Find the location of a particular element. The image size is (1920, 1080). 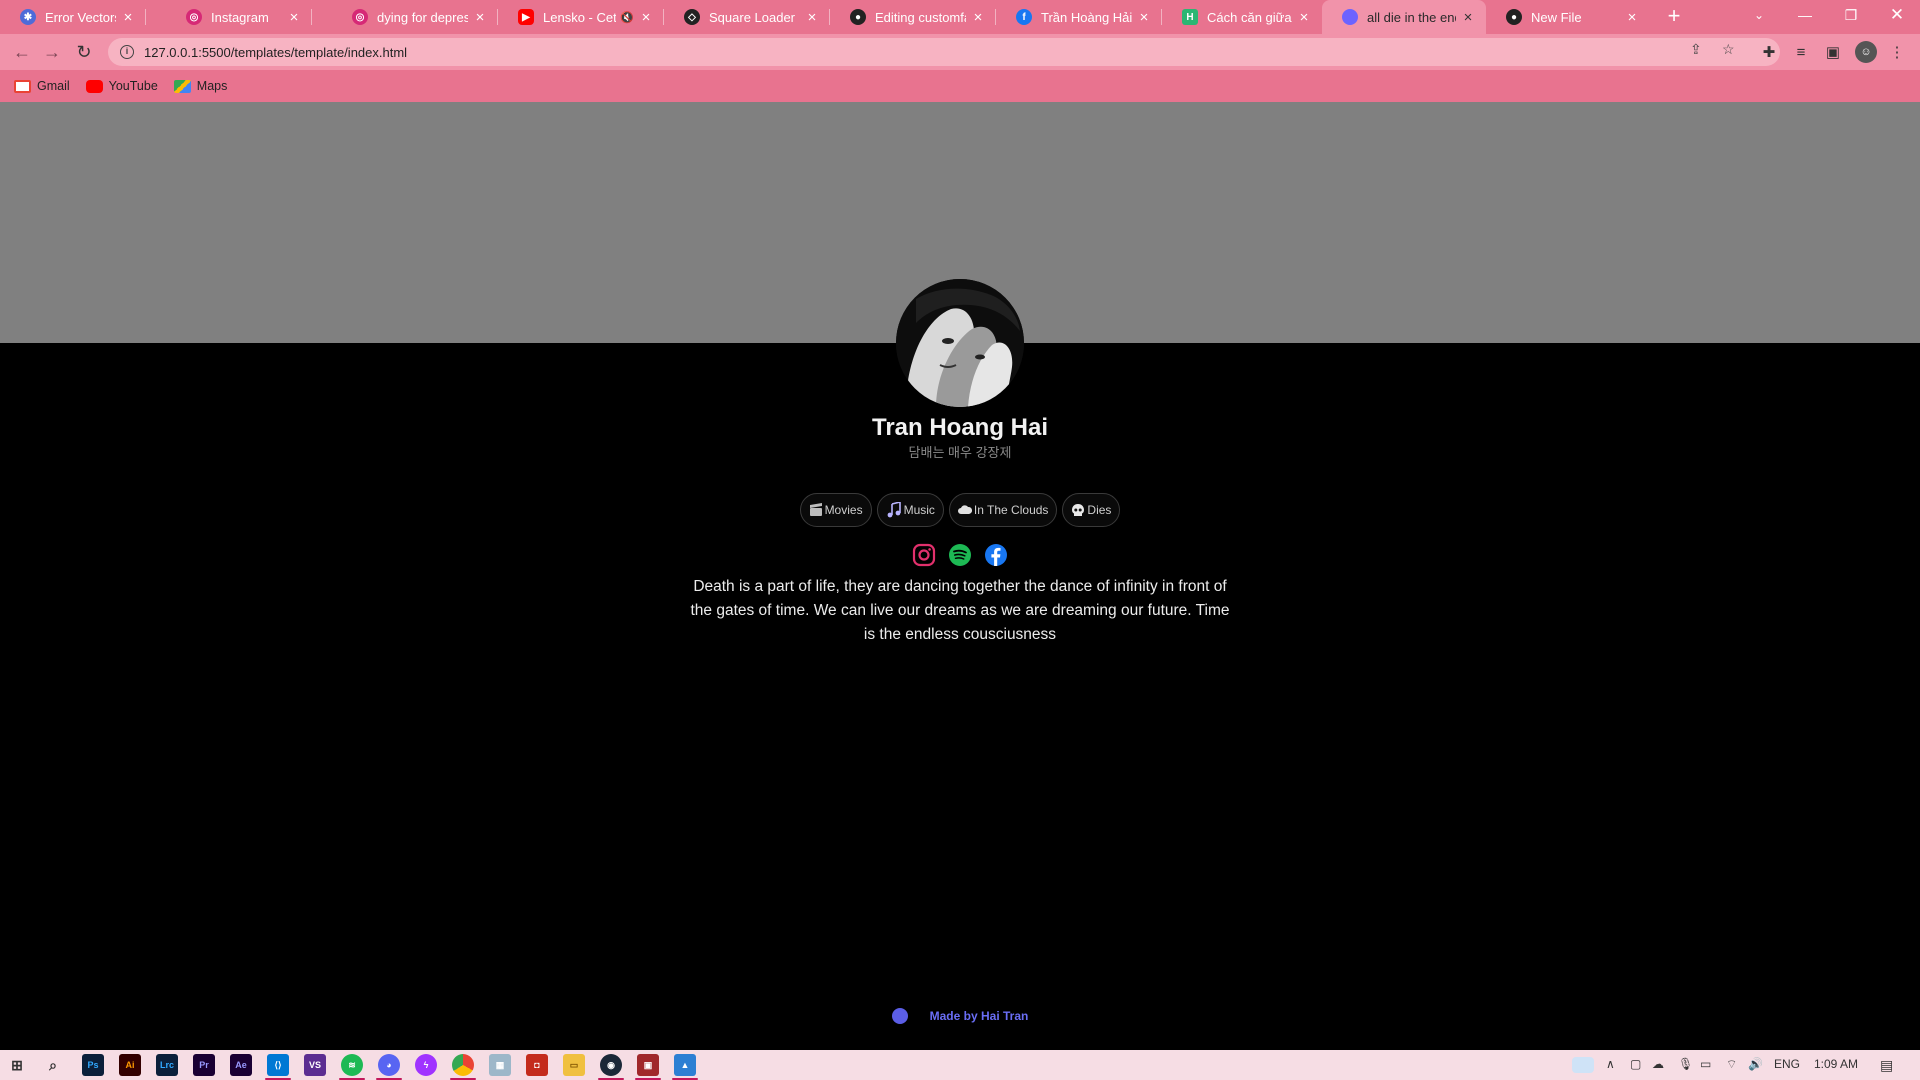

skull-icon is located at coordinates (1078, 510).